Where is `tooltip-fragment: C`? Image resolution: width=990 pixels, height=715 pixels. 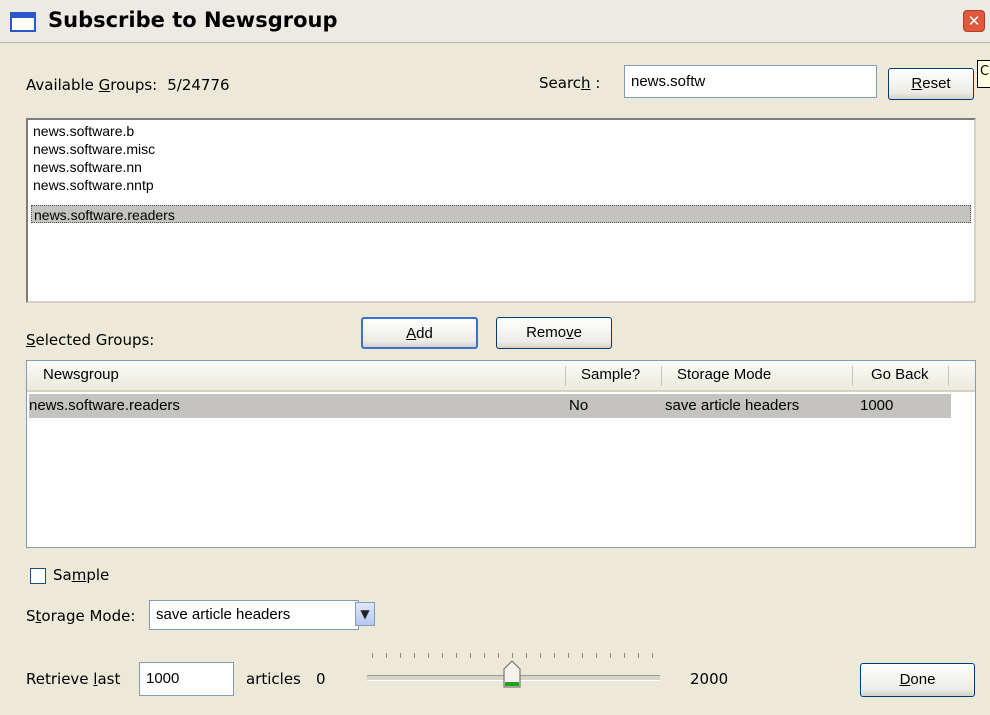 tooltip-fragment: C is located at coordinates (983, 74).